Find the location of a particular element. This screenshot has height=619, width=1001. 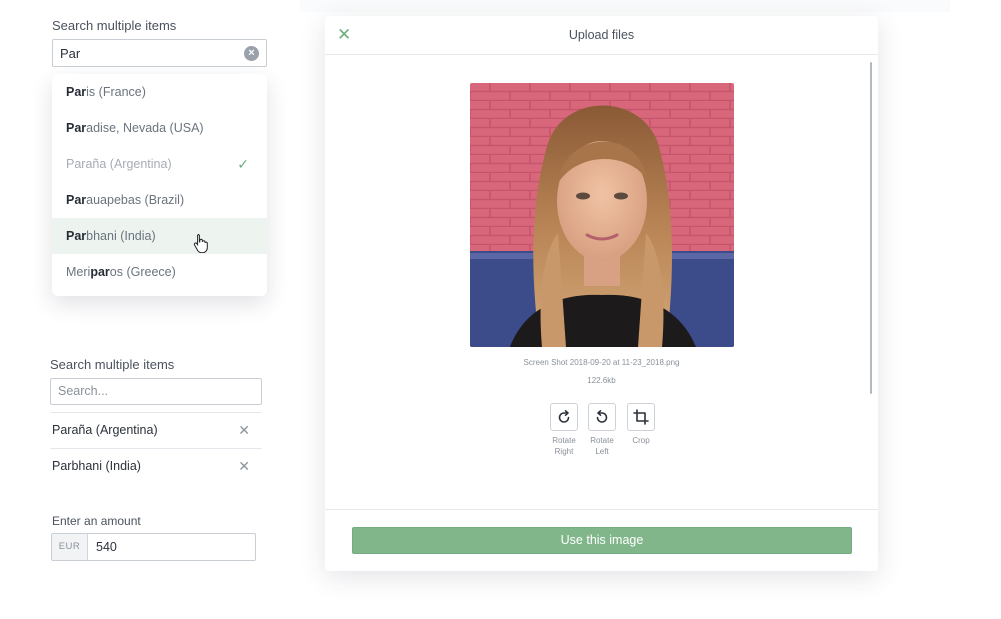

rotate-left-icon is located at coordinates (602, 416).